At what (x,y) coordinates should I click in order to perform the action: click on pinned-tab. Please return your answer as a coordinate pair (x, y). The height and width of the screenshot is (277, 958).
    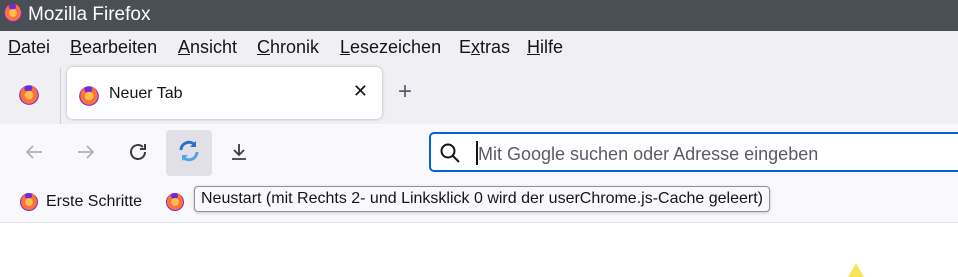
    Looking at the image, I should click on (29, 94).